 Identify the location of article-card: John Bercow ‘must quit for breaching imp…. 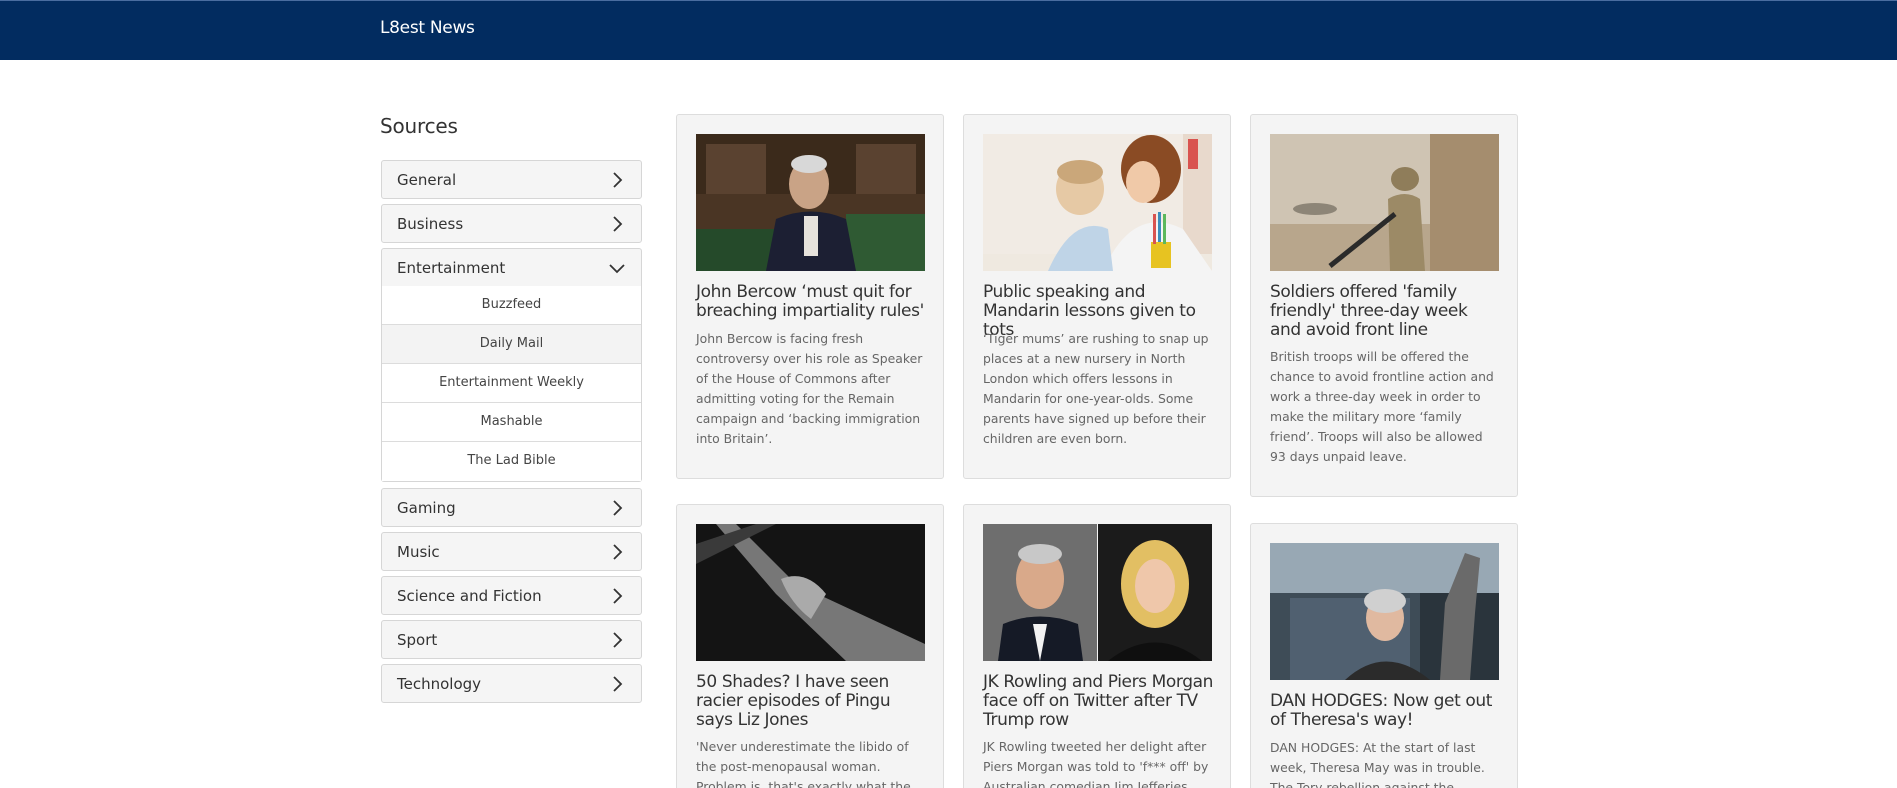
(810, 296).